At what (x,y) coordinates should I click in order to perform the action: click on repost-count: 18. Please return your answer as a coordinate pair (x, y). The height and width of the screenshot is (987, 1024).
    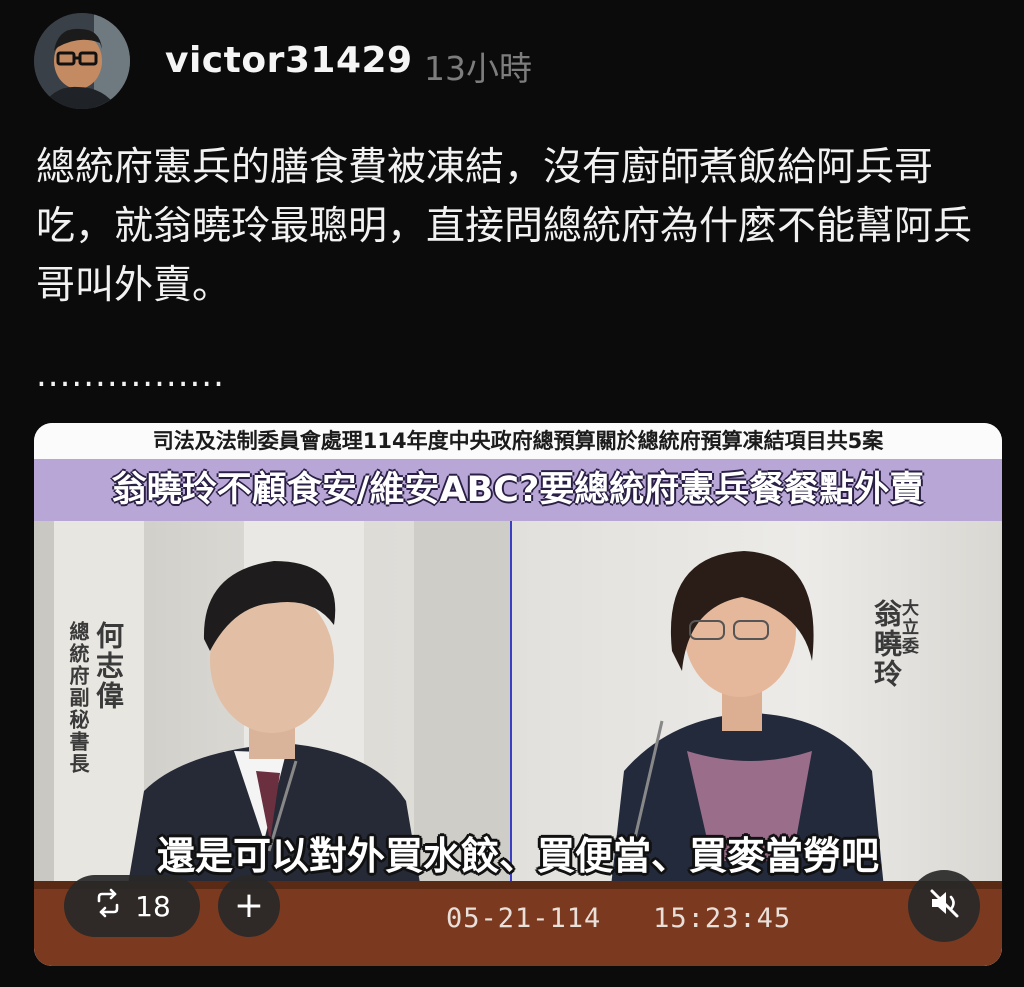
    Looking at the image, I should click on (153, 906).